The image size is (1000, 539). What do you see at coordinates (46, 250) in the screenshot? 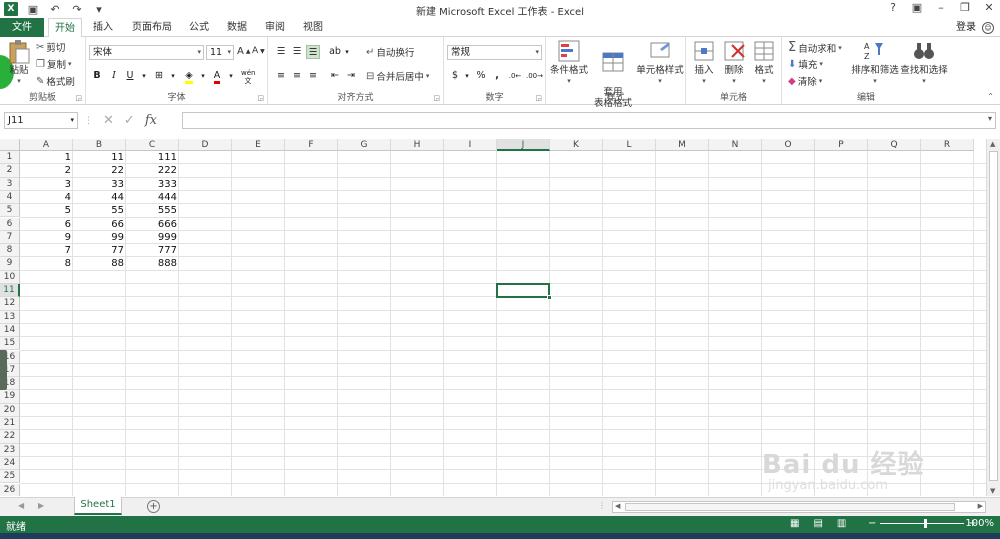
I see `cell-a8: 7` at bounding box center [46, 250].